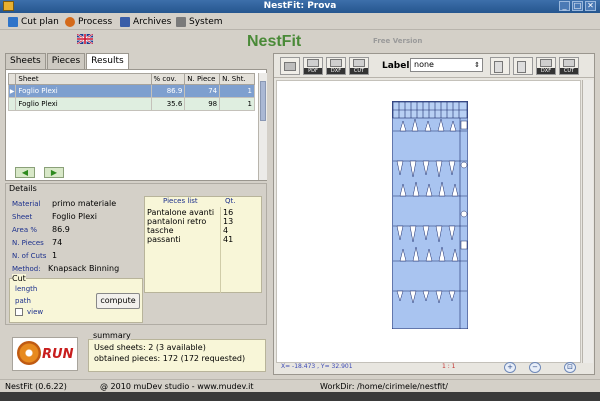 The width and height of the screenshot is (600, 401). Describe the element at coordinates (577, 6) in the screenshot. I see `maximize-button: □` at that location.